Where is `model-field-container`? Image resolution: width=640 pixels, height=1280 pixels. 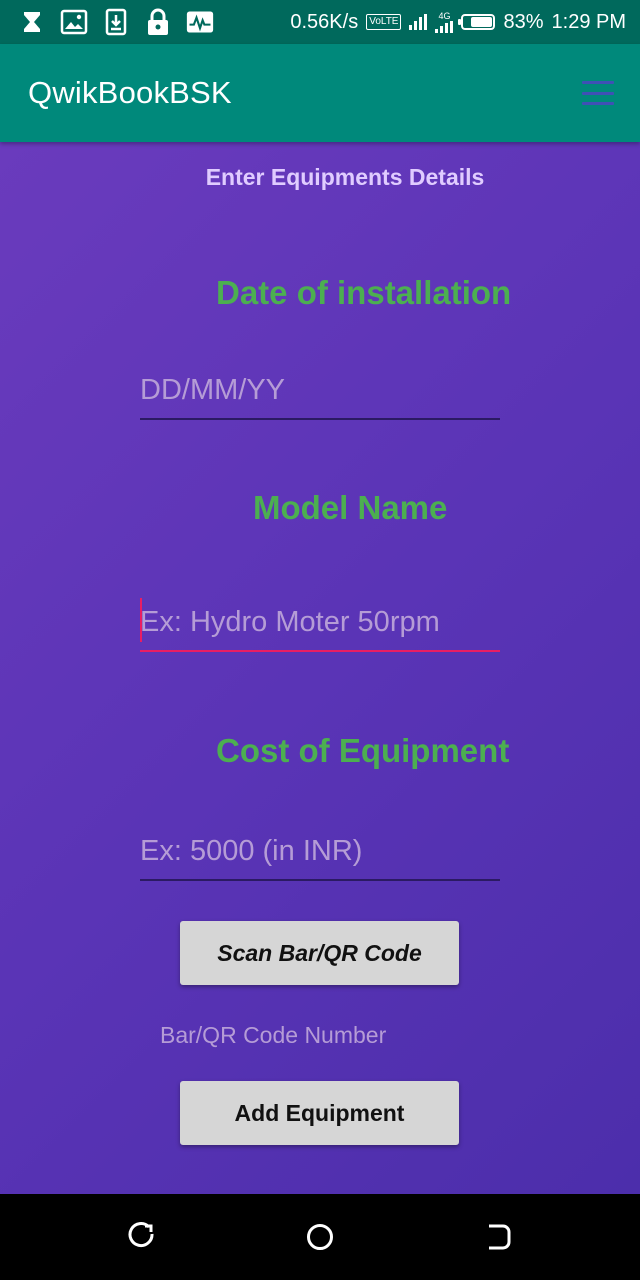
model-field-container is located at coordinates (320, 623).